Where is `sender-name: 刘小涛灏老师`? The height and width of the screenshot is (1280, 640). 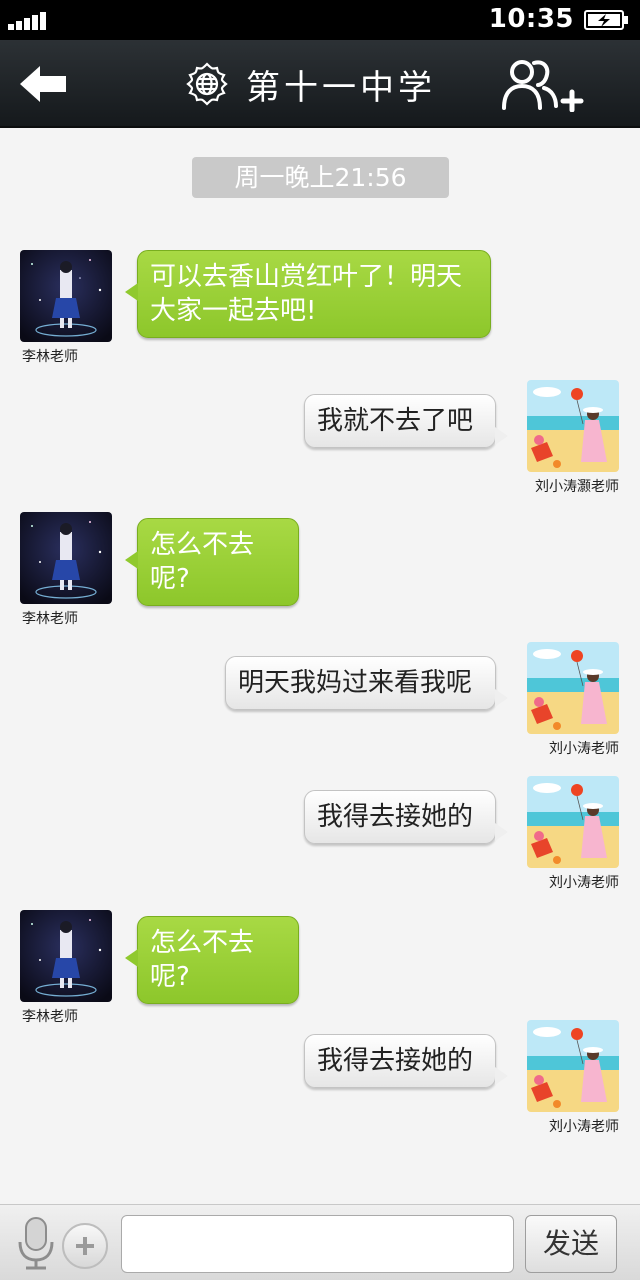 sender-name: 刘小涛灏老师 is located at coordinates (577, 487).